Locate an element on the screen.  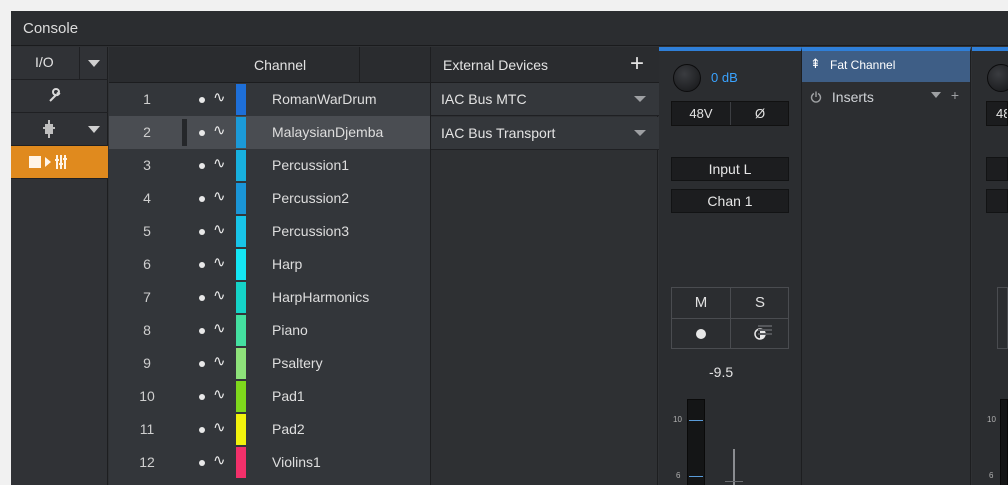
fat-channel-icon: ⇞ is located at coordinates (815, 63).